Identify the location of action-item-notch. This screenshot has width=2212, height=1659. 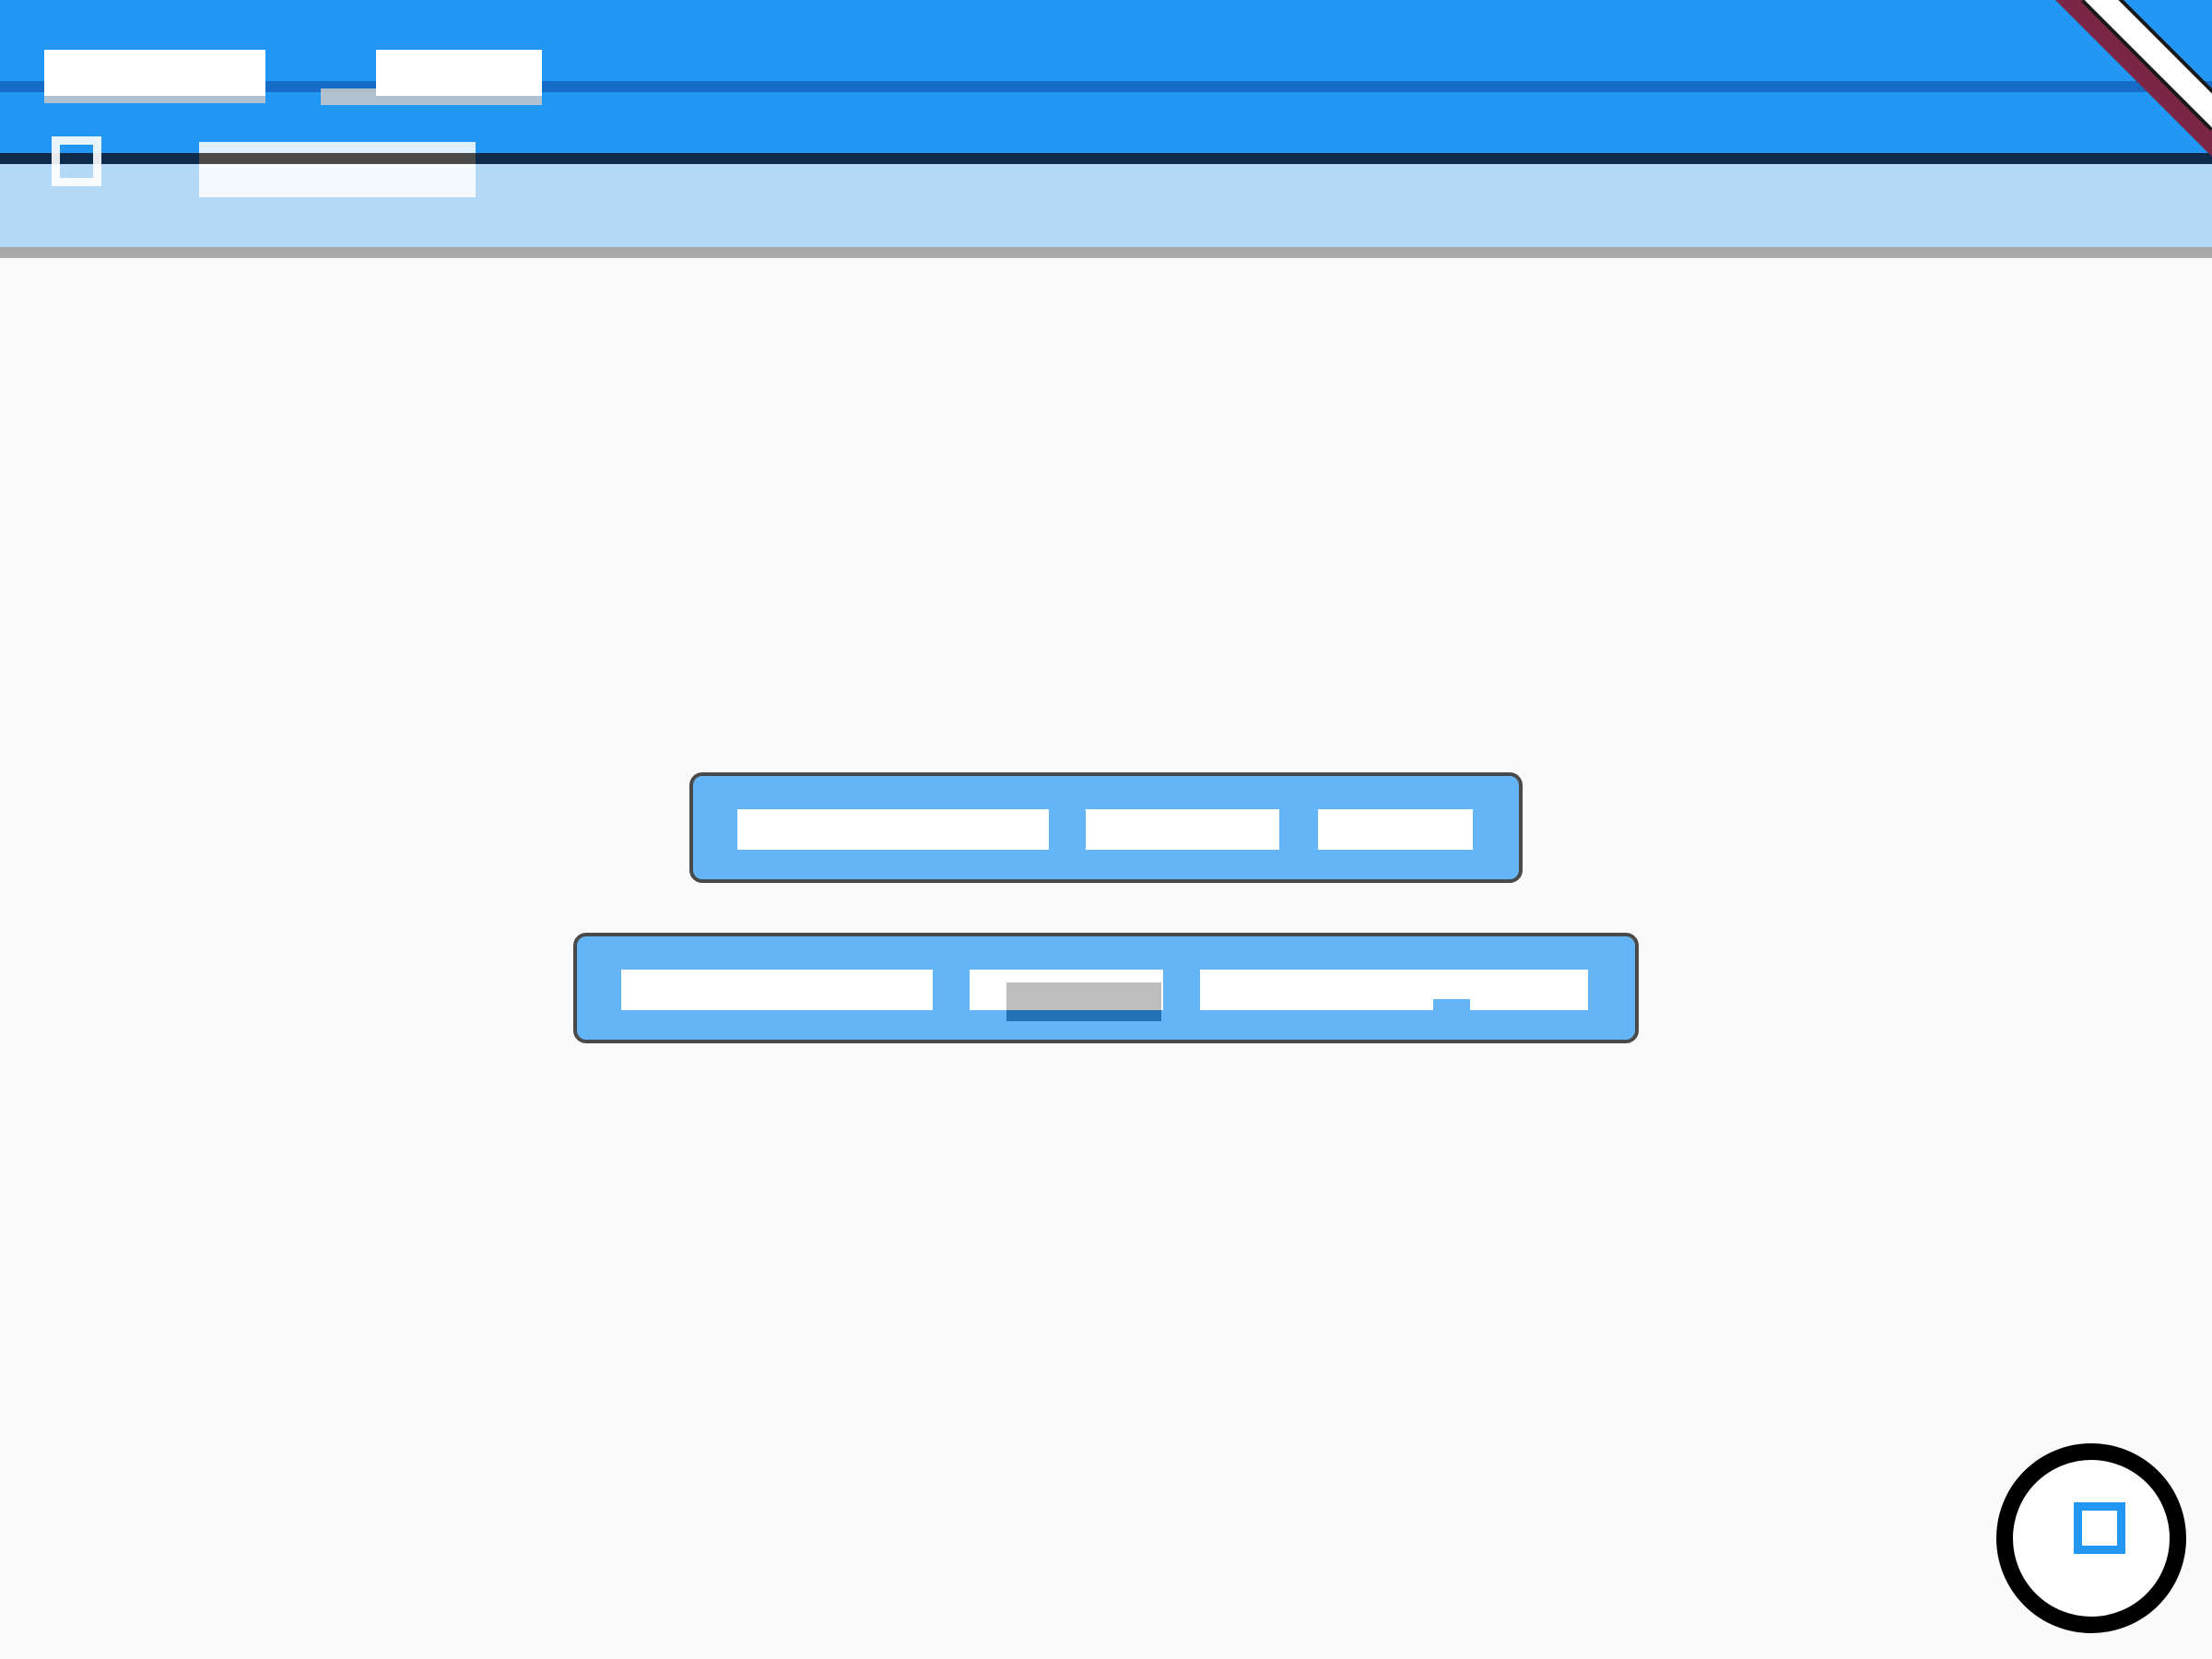
(1451, 984).